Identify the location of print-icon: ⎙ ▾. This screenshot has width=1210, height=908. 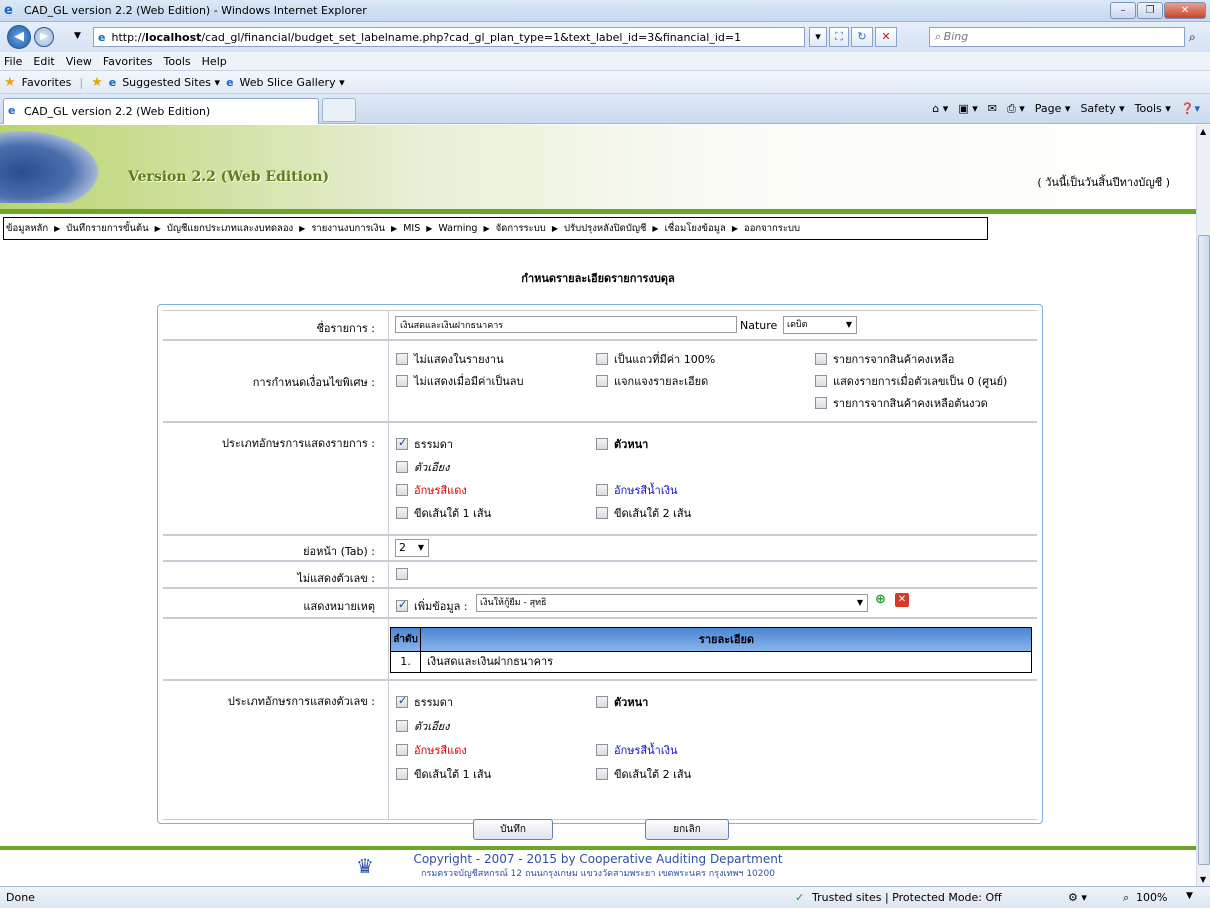
(1016, 109).